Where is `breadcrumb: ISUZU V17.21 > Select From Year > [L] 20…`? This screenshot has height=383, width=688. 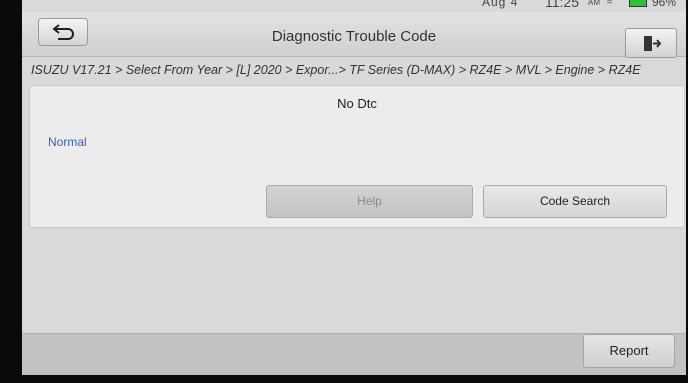
breadcrumb: ISUZU V17.21 > Select From Year > [L] 20… is located at coordinates (336, 70).